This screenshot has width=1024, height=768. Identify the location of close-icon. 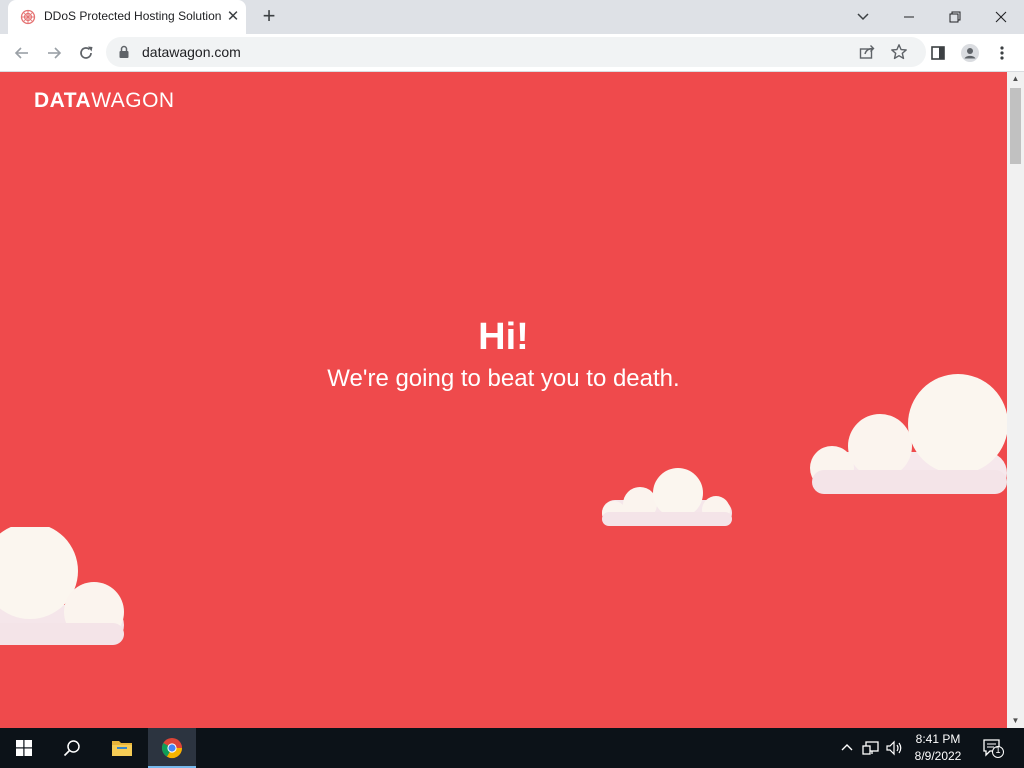
(1001, 17).